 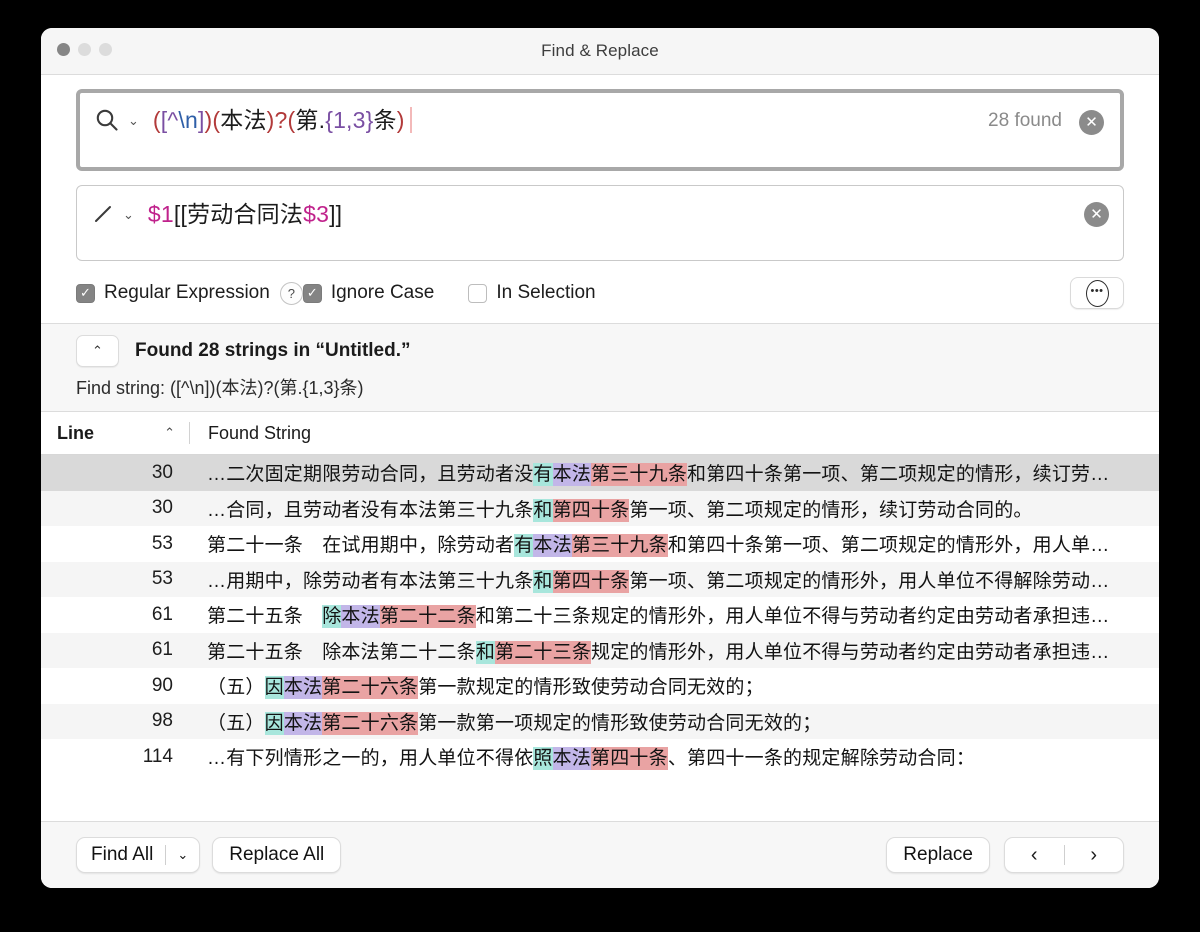 I want to click on cell-line-number: 30, so click(x=162, y=508).